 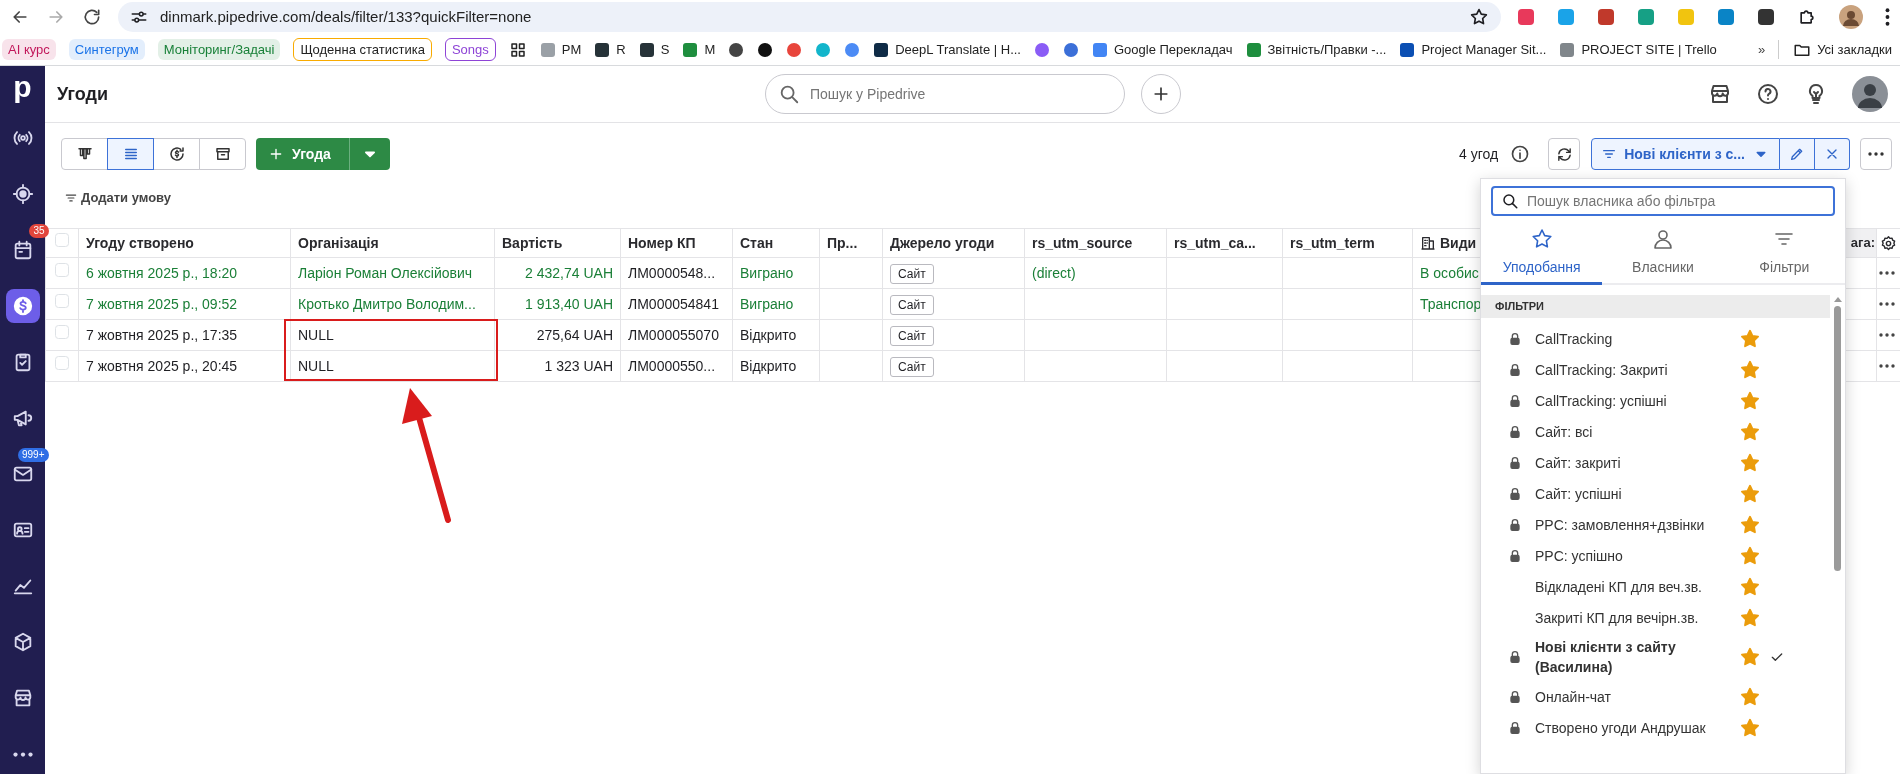 I want to click on more-icon, so click(x=1887, y=335).